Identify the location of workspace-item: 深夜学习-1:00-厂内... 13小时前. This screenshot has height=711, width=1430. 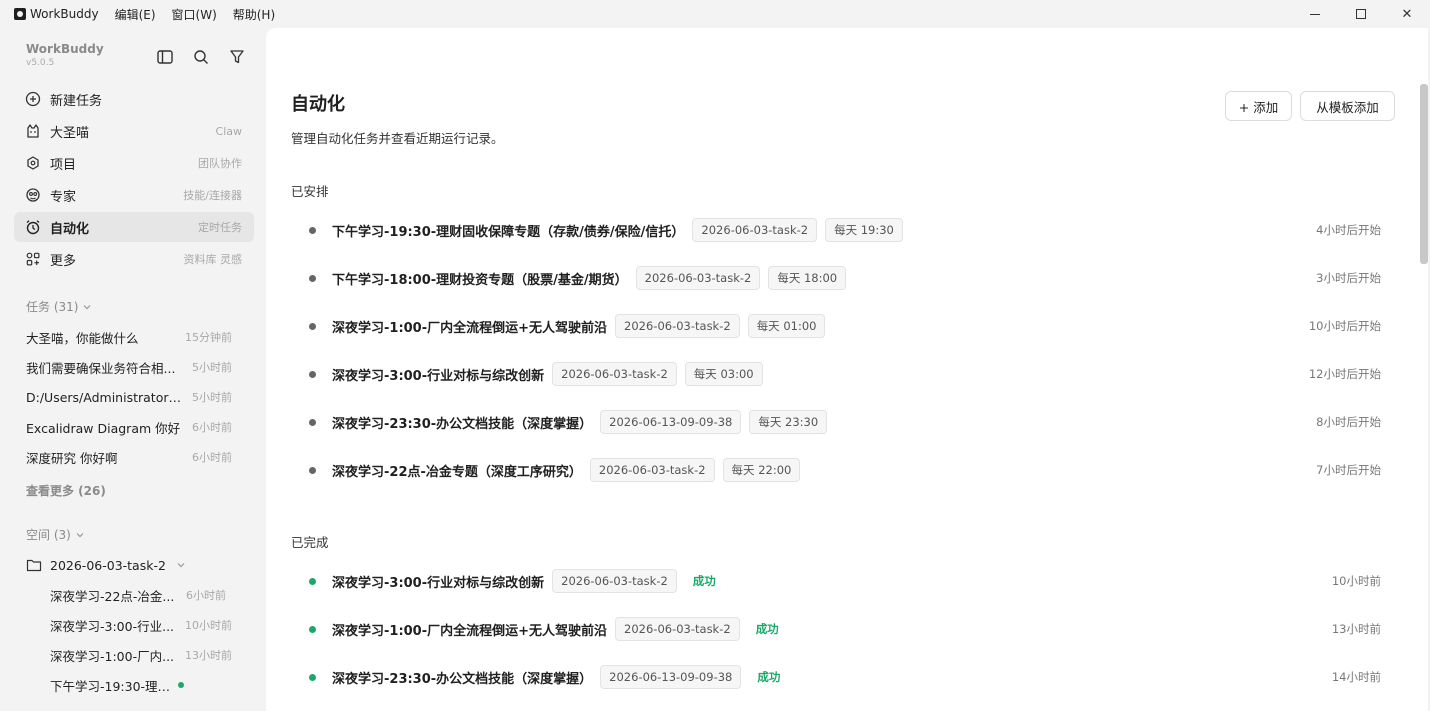
(141, 655).